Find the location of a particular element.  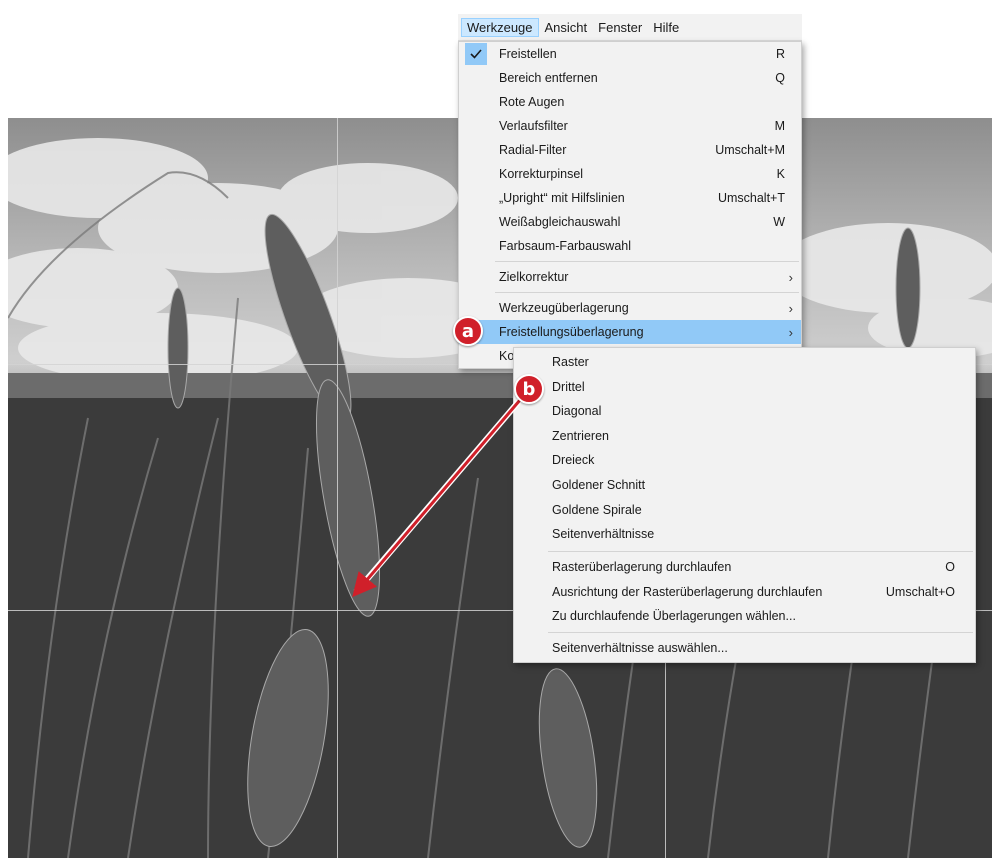

menu-item-shortcut: Umschalt+M is located at coordinates (750, 150).